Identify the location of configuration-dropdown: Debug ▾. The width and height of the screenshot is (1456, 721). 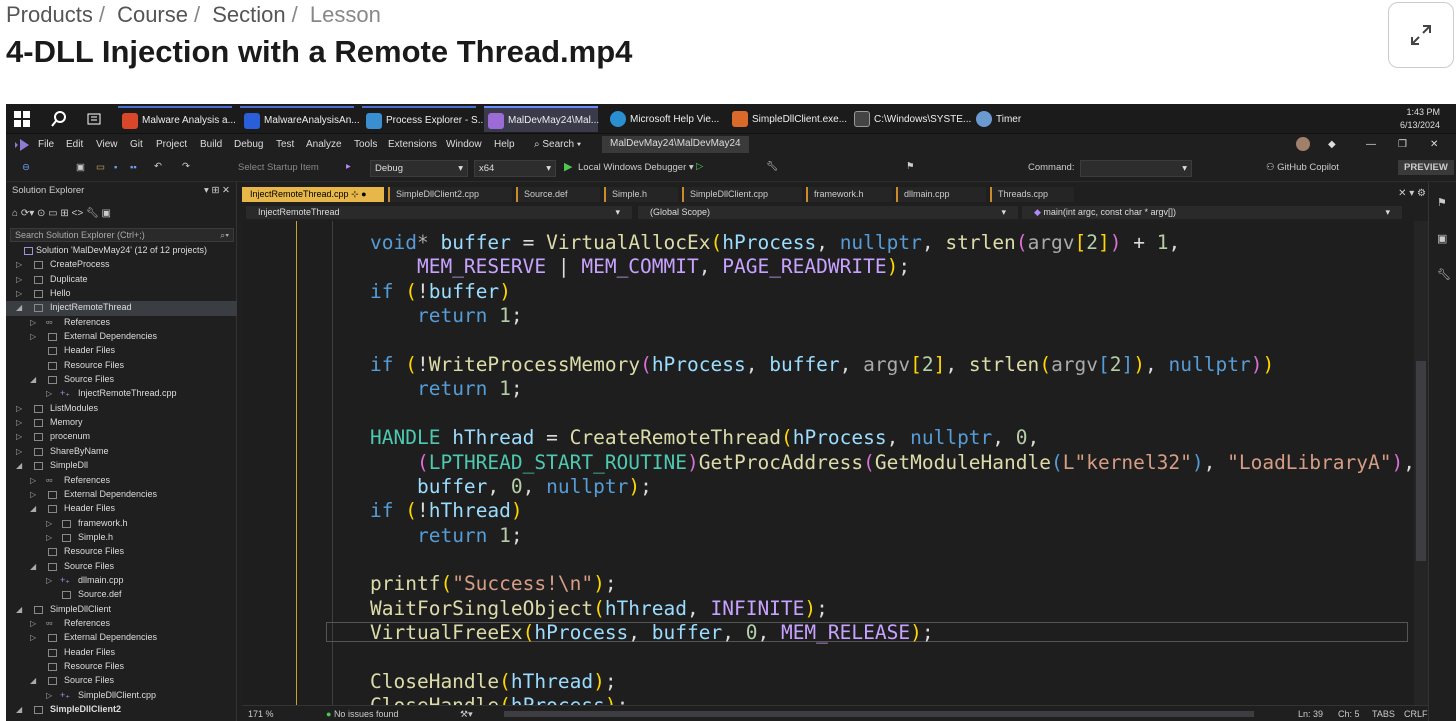
(419, 168).